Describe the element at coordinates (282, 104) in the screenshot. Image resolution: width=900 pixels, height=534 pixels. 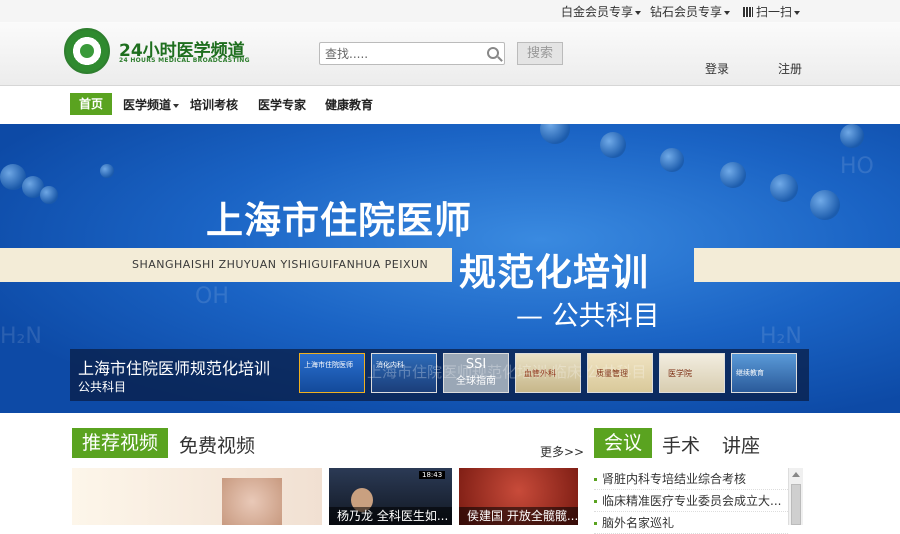
I see `nav-item-experts: 医学专家` at that location.